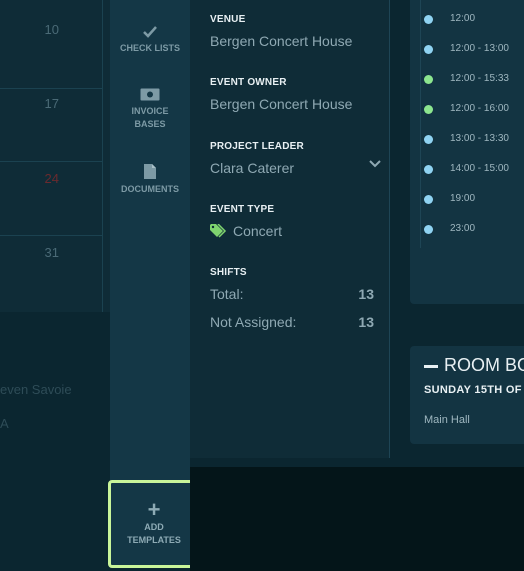 Image resolution: width=524 pixels, height=571 pixels. What do you see at coordinates (149, 48) in the screenshot?
I see `sidebar-item-label: CHECK LISTS` at bounding box center [149, 48].